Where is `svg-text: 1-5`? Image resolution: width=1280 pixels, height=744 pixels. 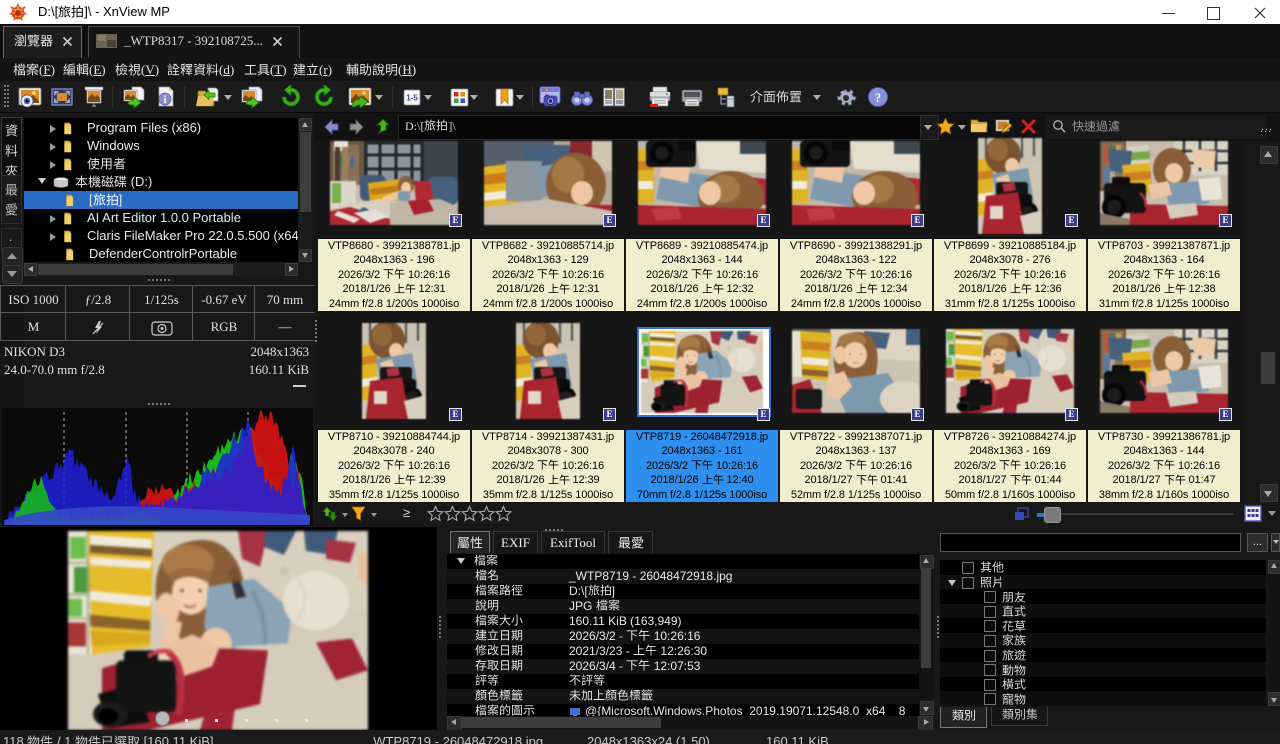 svg-text: 1-5 is located at coordinates (412, 98).